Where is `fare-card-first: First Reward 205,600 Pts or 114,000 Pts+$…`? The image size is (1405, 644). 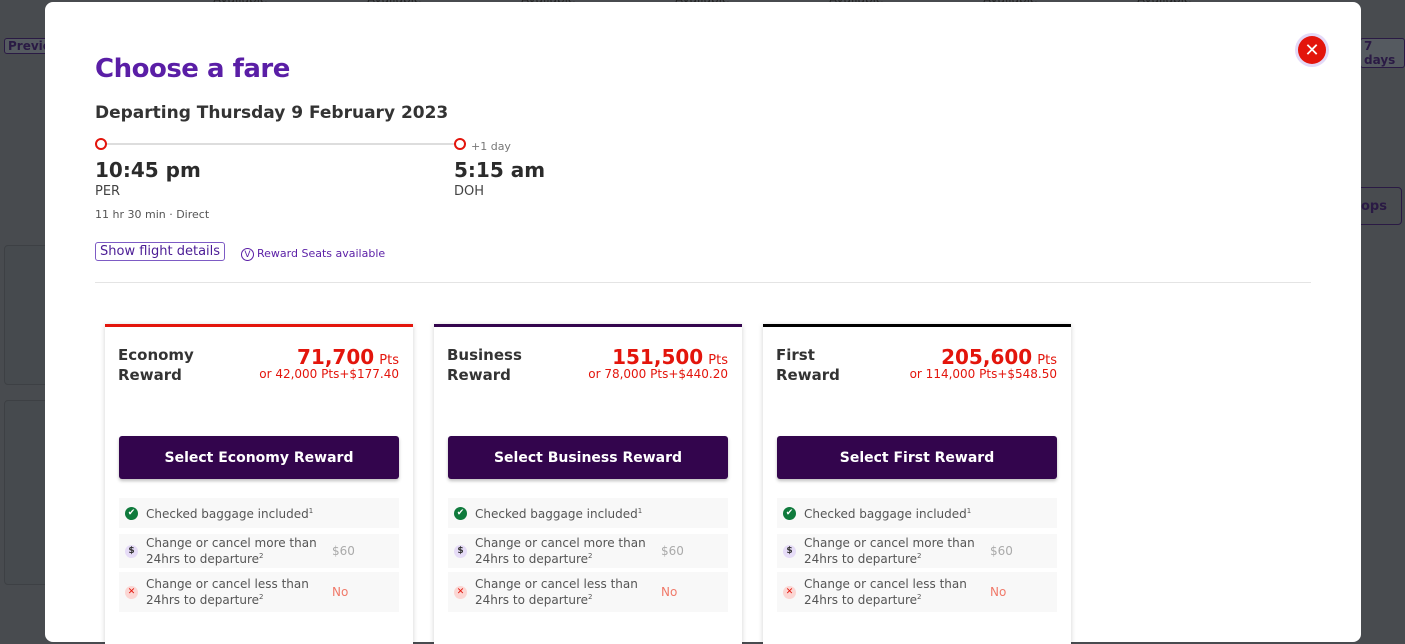 fare-card-first: First Reward 205,600 Pts or 114,000 Pts+$… is located at coordinates (917, 484).